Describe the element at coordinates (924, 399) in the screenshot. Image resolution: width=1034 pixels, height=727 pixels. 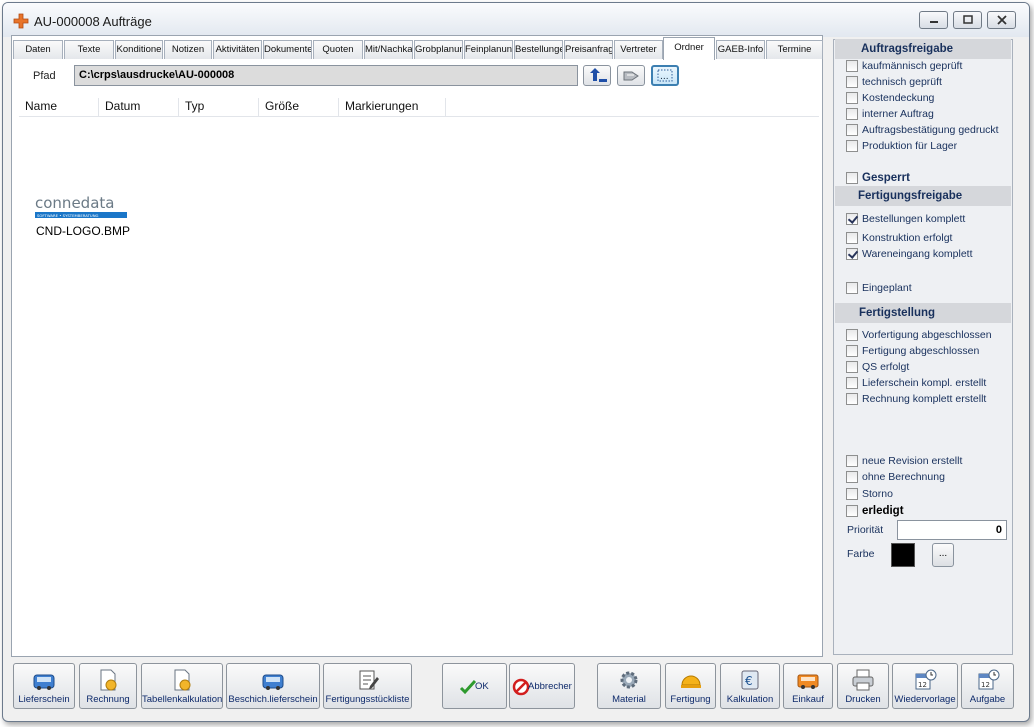
I see `checkbox-label: Rechnung komplett erstellt` at that location.